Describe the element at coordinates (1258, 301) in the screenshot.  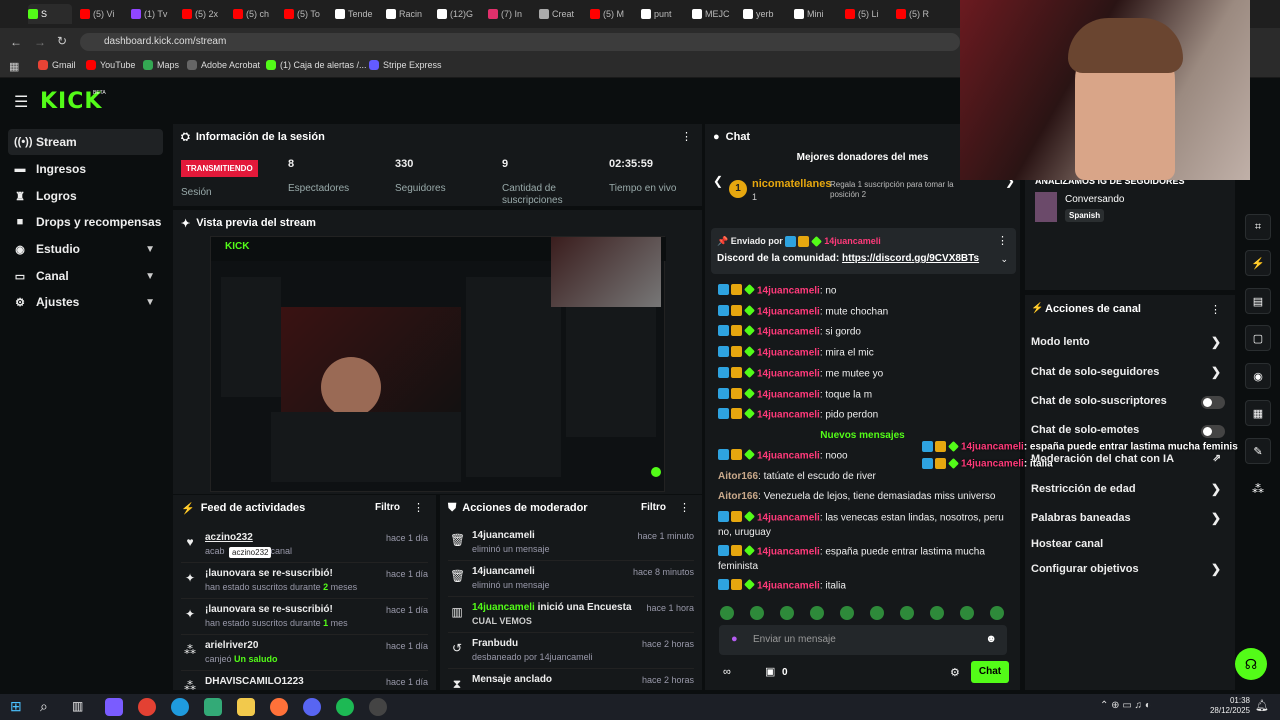
I see `document-icon: ▤` at that location.